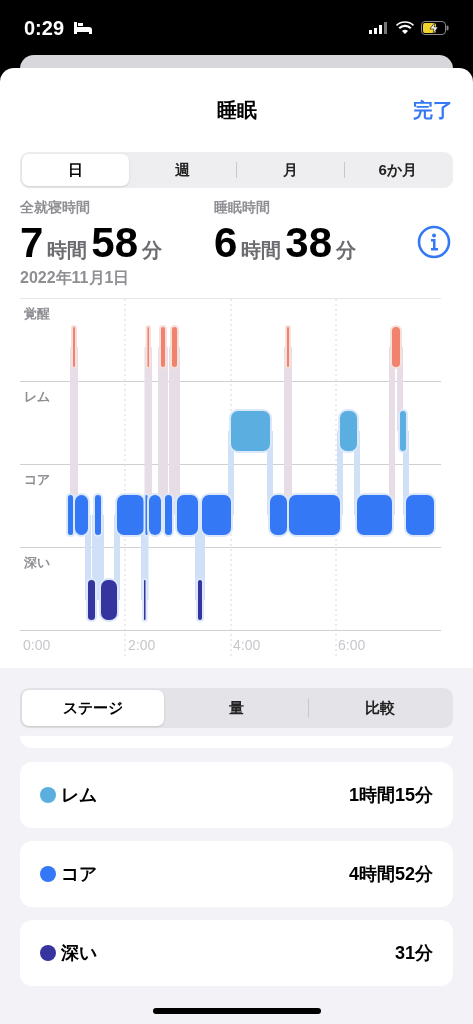 The width and height of the screenshot is (473, 1024). Describe the element at coordinates (435, 27) in the screenshot. I see `battery-charging-icon` at that location.